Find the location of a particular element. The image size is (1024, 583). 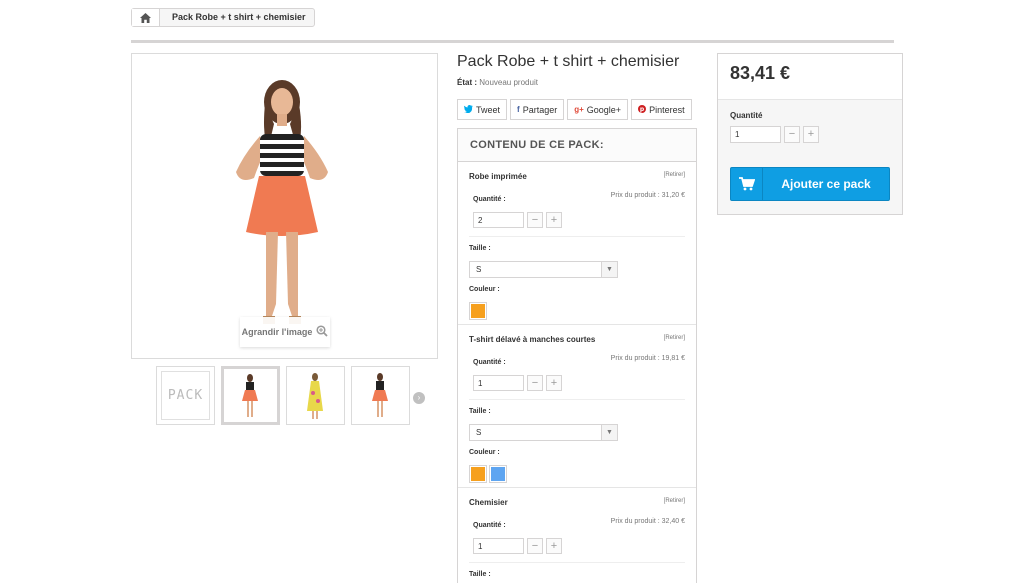

thumbnail-yellow-dress is located at coordinates (315, 395).